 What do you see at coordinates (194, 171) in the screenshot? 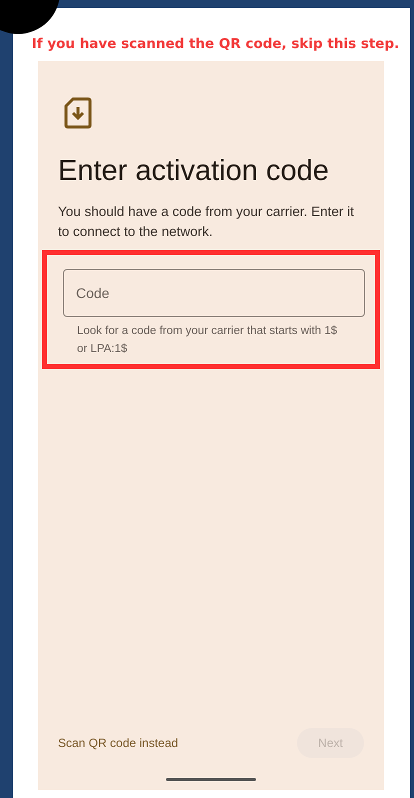
I see `screen-title: Enter activation code` at bounding box center [194, 171].